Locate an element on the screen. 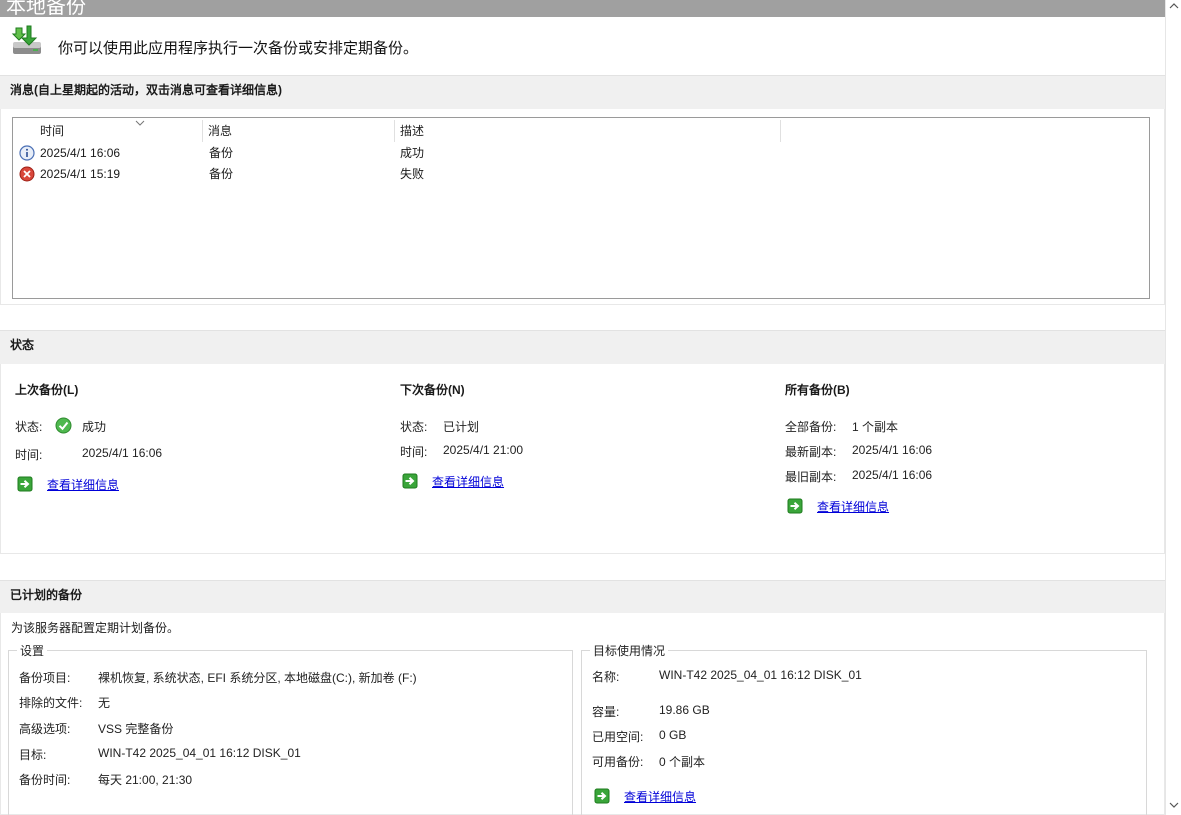 The image size is (1181, 815). success-check-icon is located at coordinates (63, 425).